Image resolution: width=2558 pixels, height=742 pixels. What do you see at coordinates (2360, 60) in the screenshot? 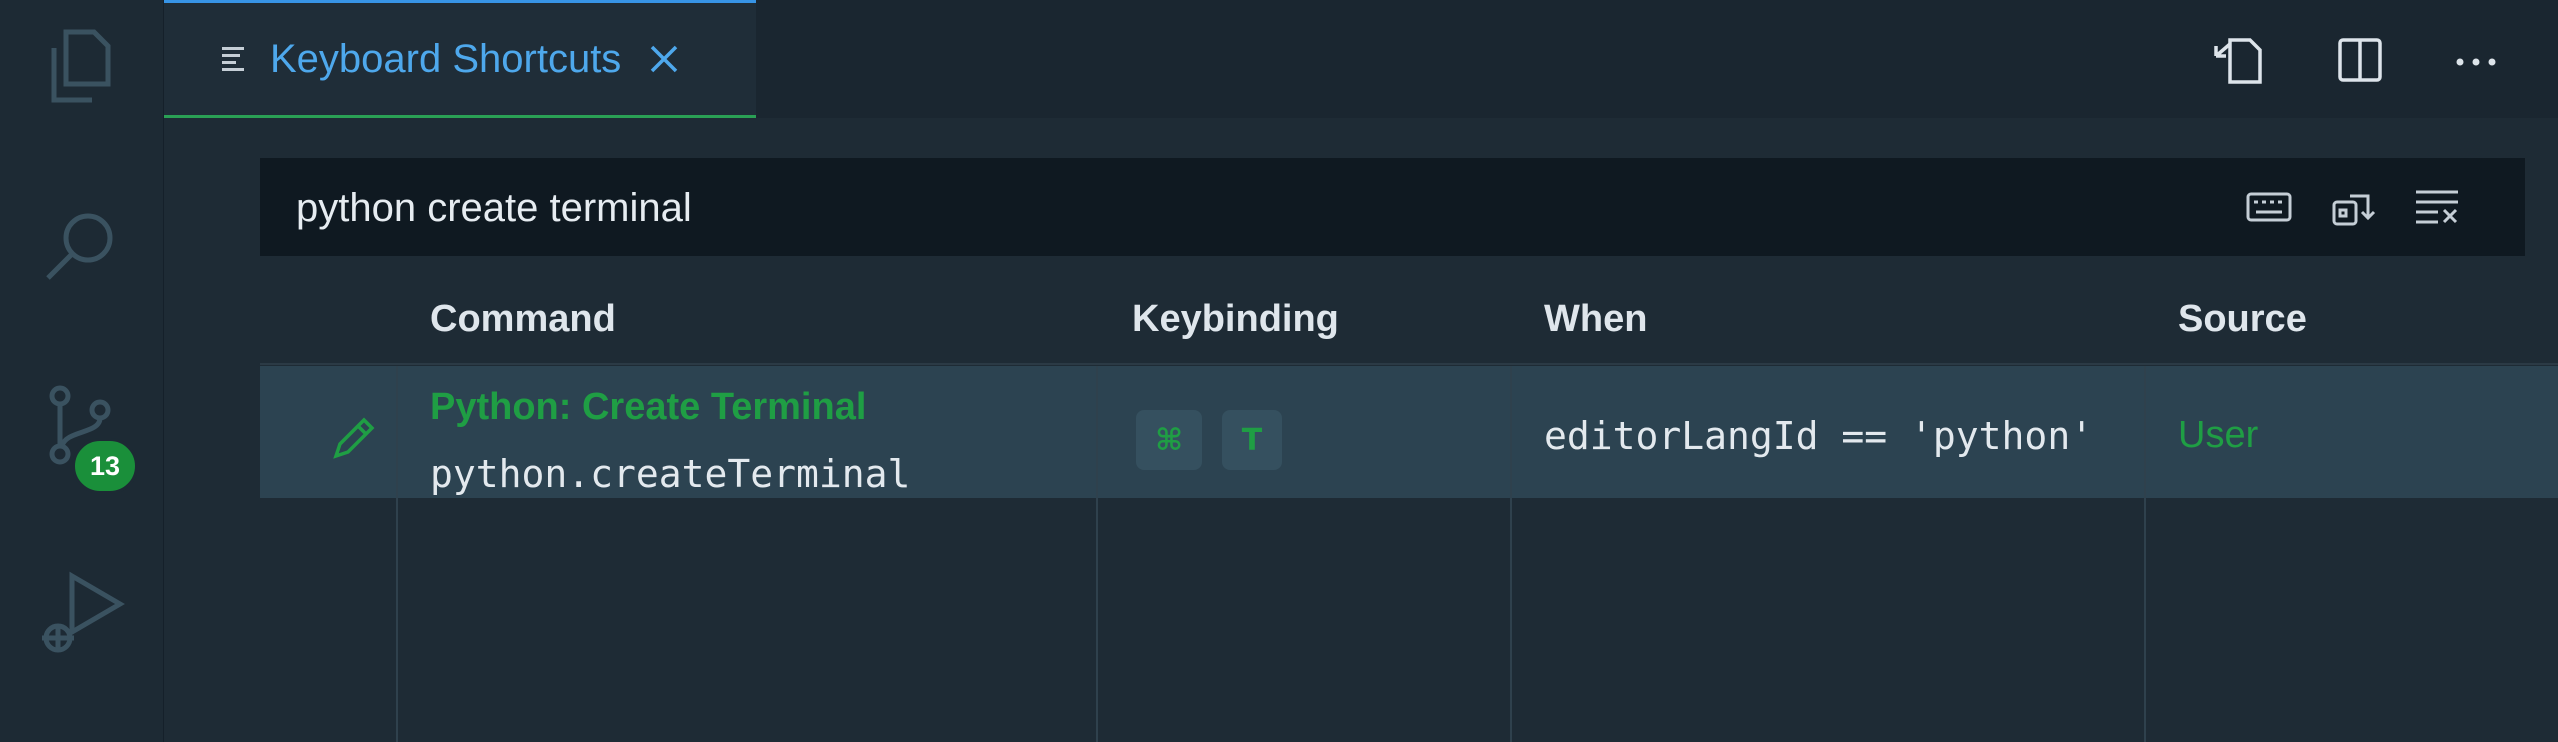
I see `split-editor-icon` at bounding box center [2360, 60].